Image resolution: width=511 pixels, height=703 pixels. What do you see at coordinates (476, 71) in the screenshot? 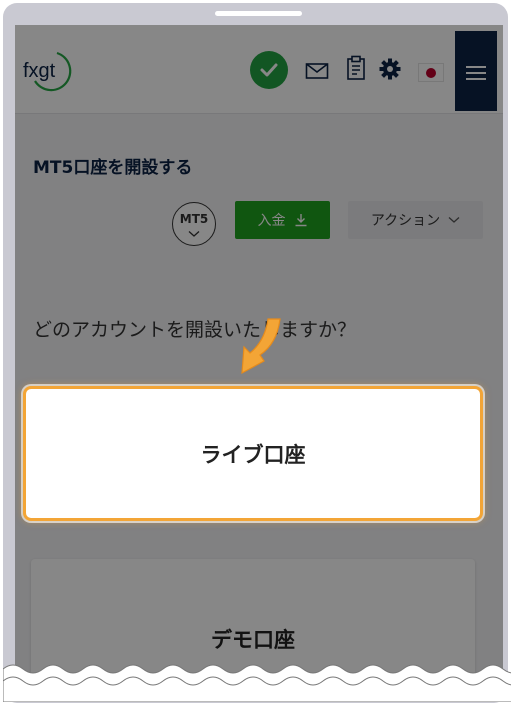
I see `hamburger-menu-button` at bounding box center [476, 71].